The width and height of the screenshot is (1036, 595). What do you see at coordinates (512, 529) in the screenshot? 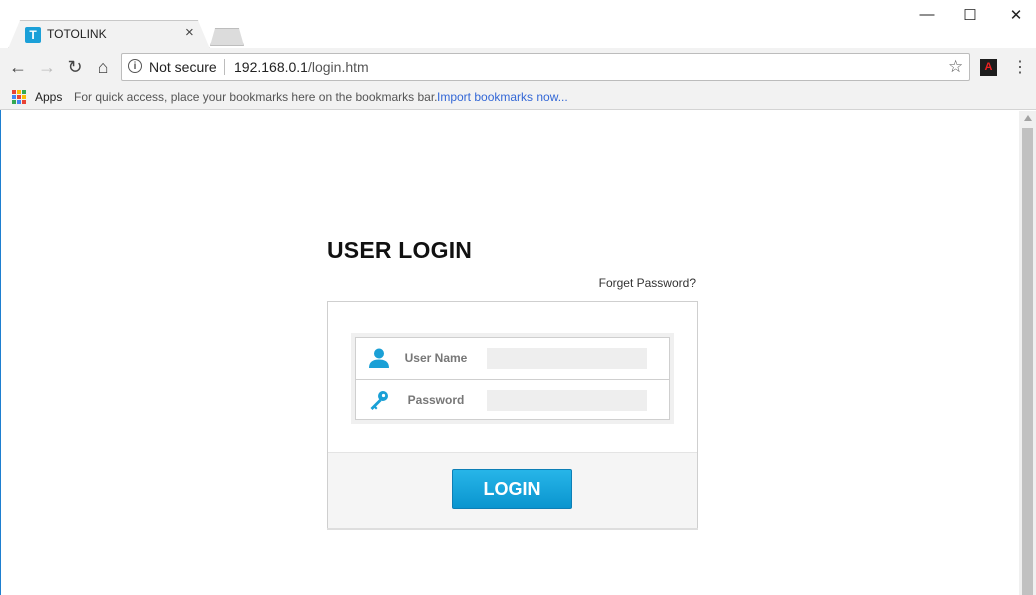
I see `panel-shadow` at bounding box center [512, 529].